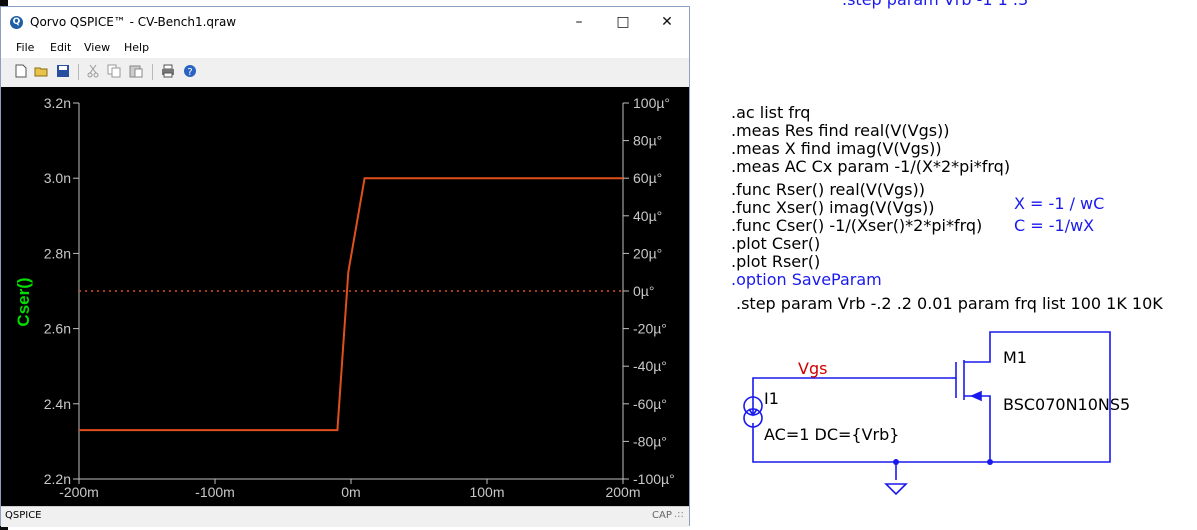 The image size is (1197, 530). I want to click on directive-line: .func Xser() imag(V(Vgs)), so click(833, 207).